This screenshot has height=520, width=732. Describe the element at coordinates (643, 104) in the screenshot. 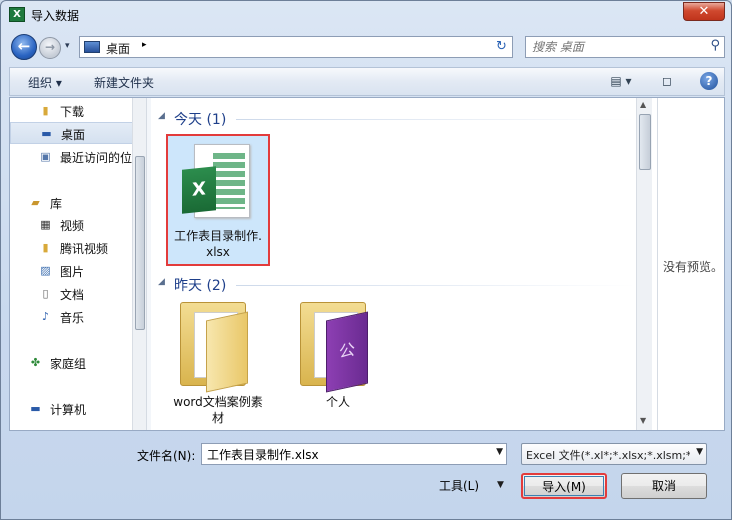

I see `scroll-up-arrow-icon: ▲` at that location.